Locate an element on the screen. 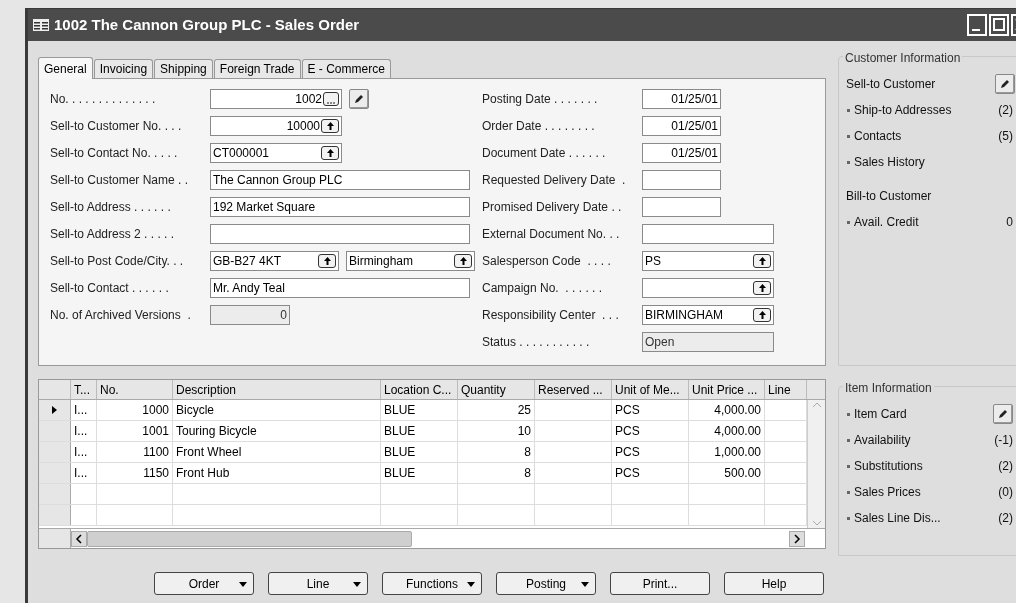  input-field: Mr. Andy Teal is located at coordinates (340, 288).